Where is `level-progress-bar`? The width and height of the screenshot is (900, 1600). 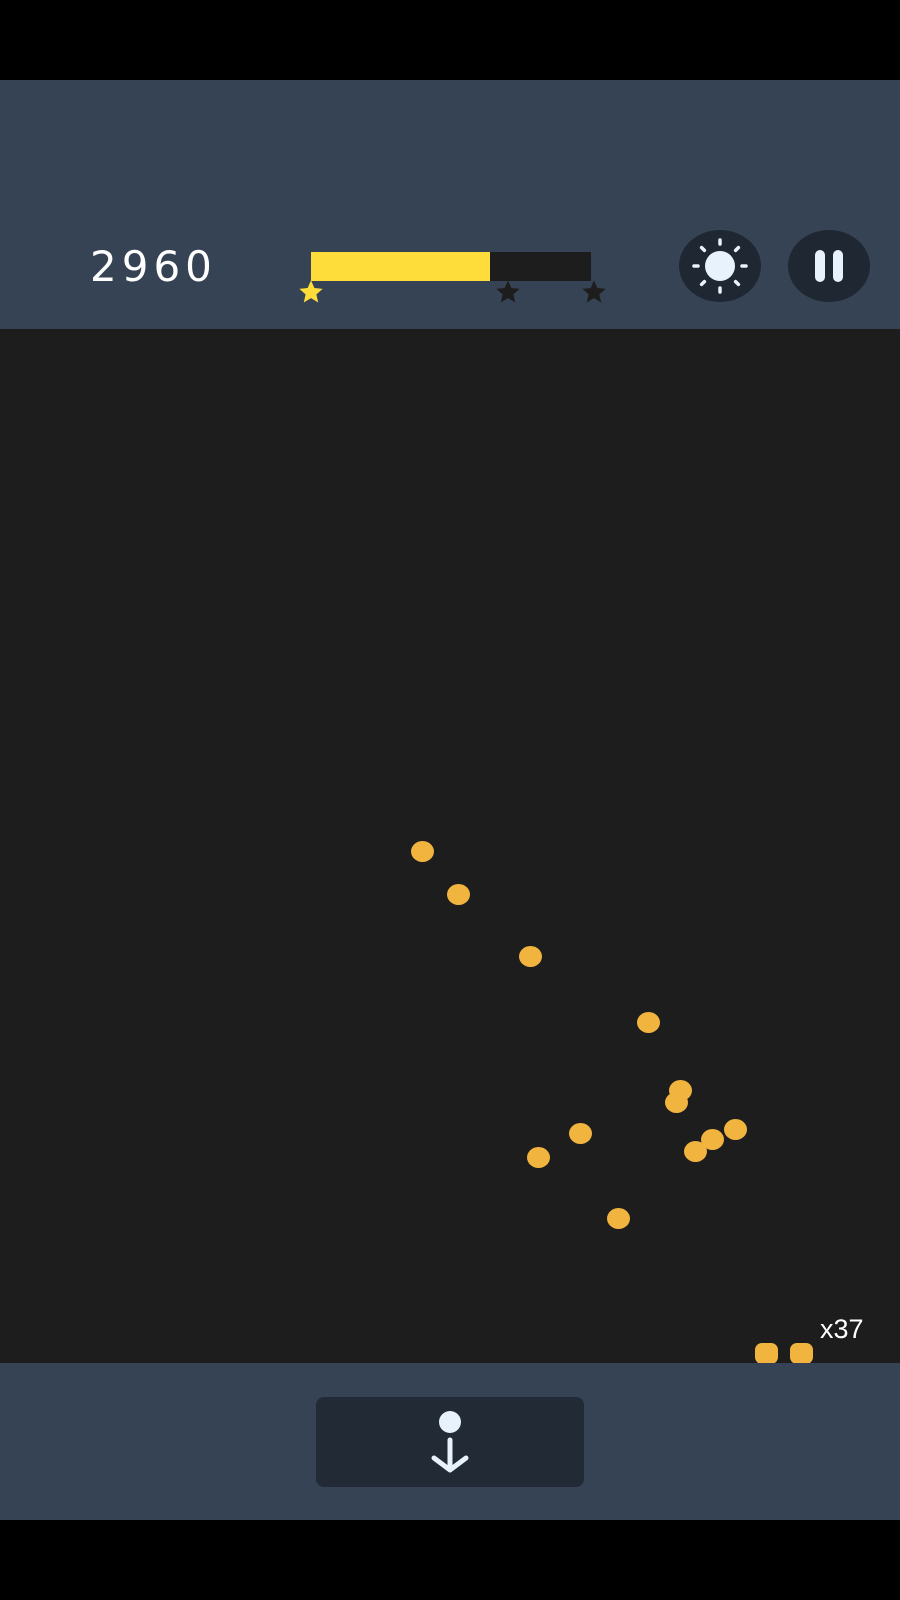
level-progress-bar is located at coordinates (451, 266).